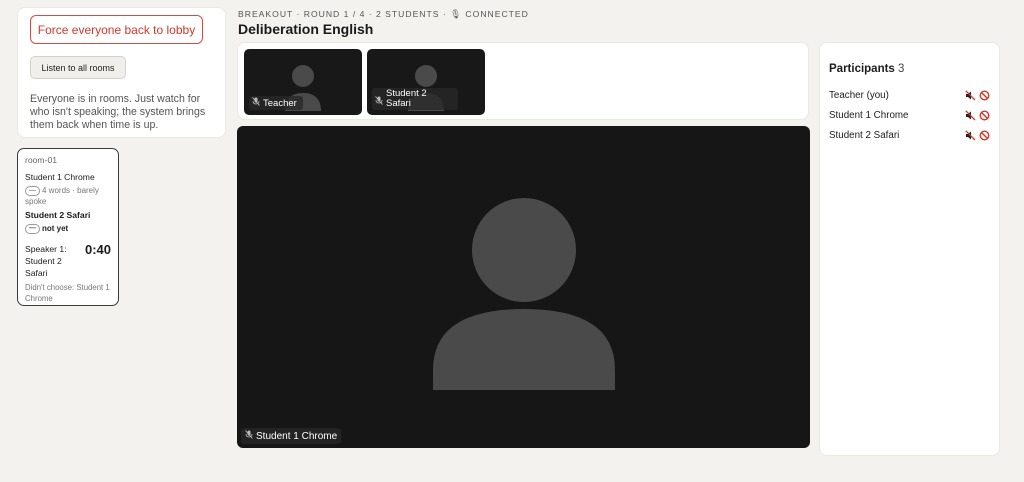 The image size is (1024, 482). I want to click on speaker-timer: 0:40, so click(97, 249).